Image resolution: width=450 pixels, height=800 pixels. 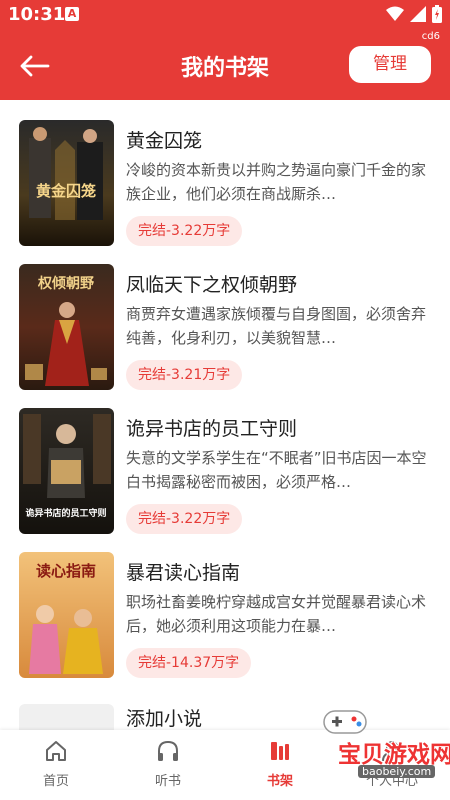 What do you see at coordinates (55, 781) in the screenshot?
I see `tab-label: 首页` at bounding box center [55, 781].